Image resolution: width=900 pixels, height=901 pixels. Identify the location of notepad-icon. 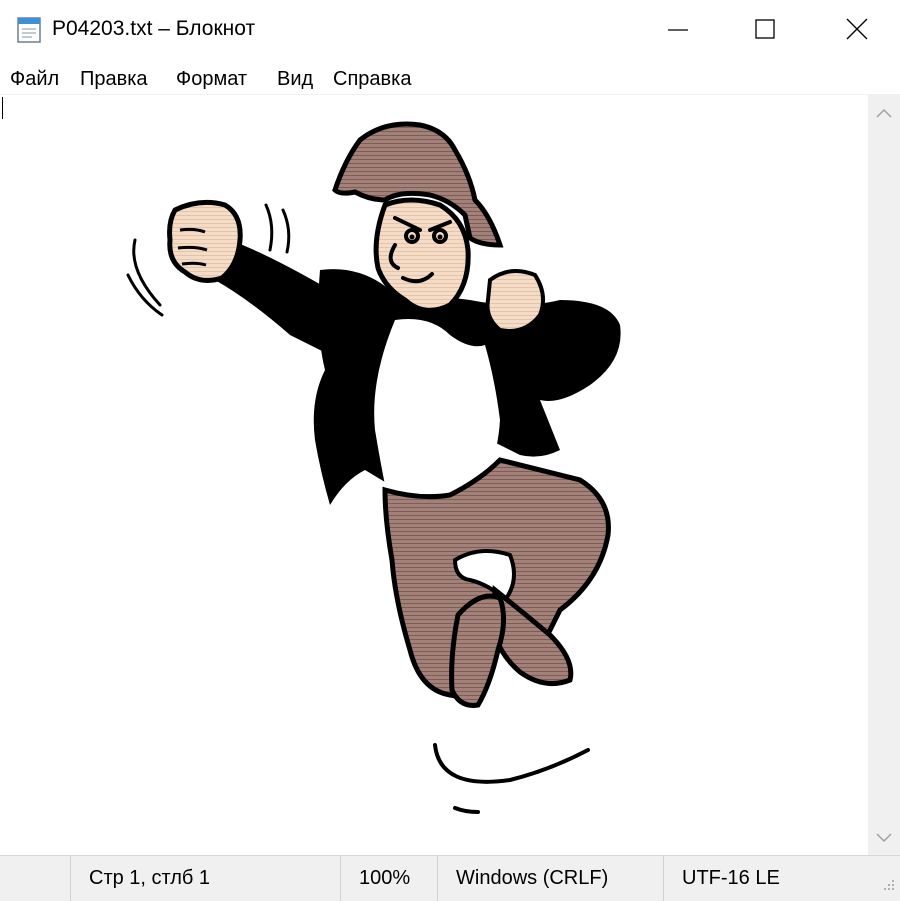
(29, 30).